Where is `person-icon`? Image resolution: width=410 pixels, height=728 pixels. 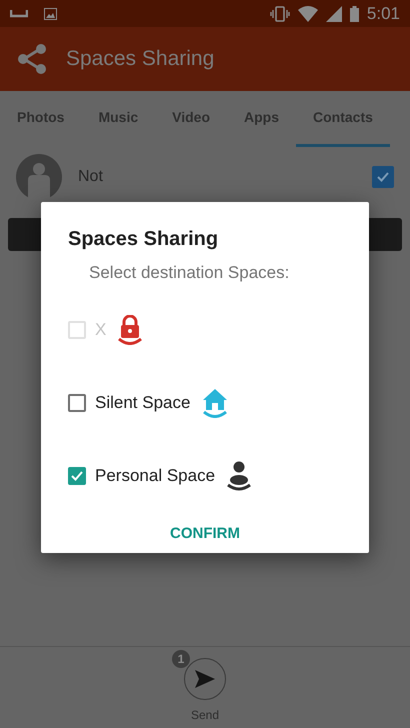
person-icon is located at coordinates (239, 476).